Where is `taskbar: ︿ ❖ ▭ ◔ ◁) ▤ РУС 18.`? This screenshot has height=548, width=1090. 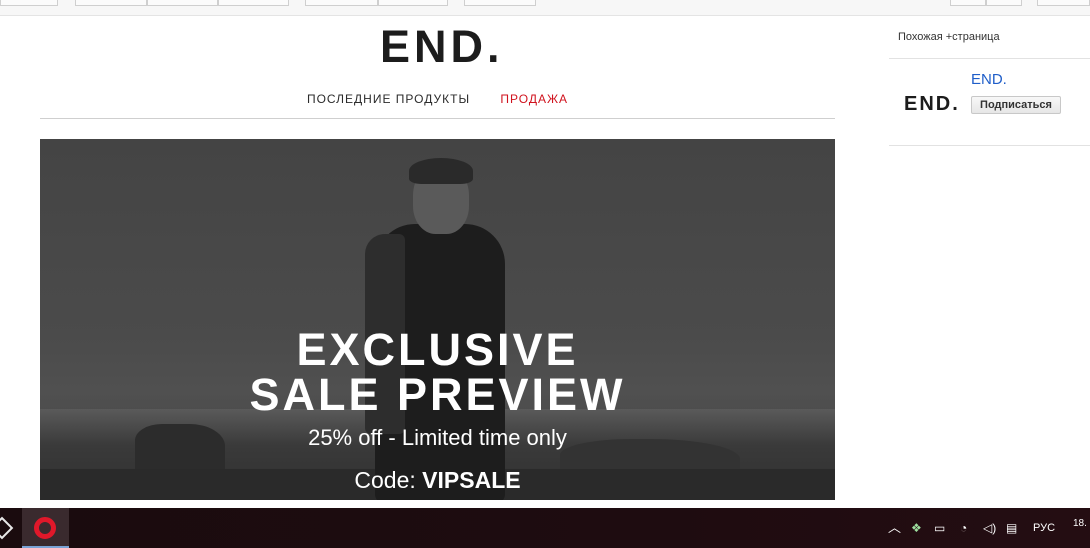 taskbar: ︿ ❖ ▭ ◔ ◁) ▤ РУС 18. is located at coordinates (545, 528).